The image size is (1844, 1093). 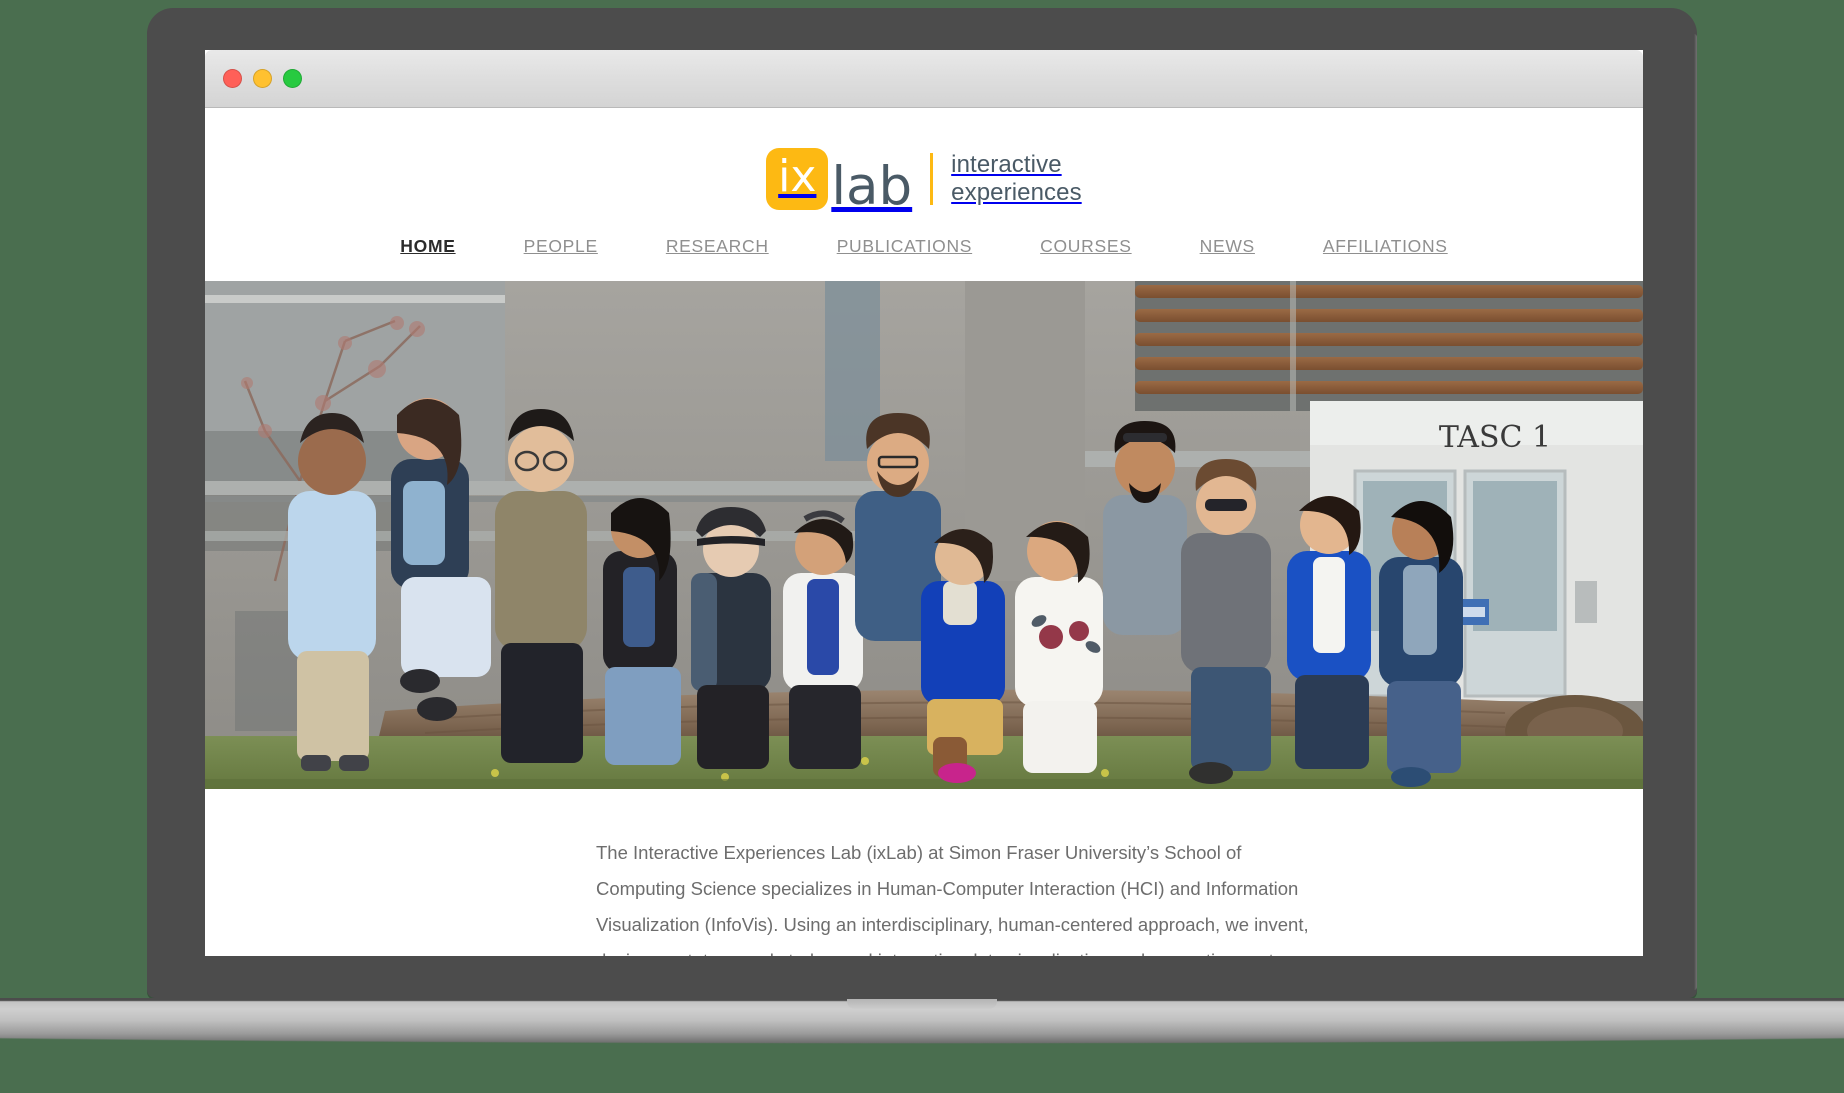 I want to click on site-logo-link: ix lab interactive experiences, so click(x=924, y=182).